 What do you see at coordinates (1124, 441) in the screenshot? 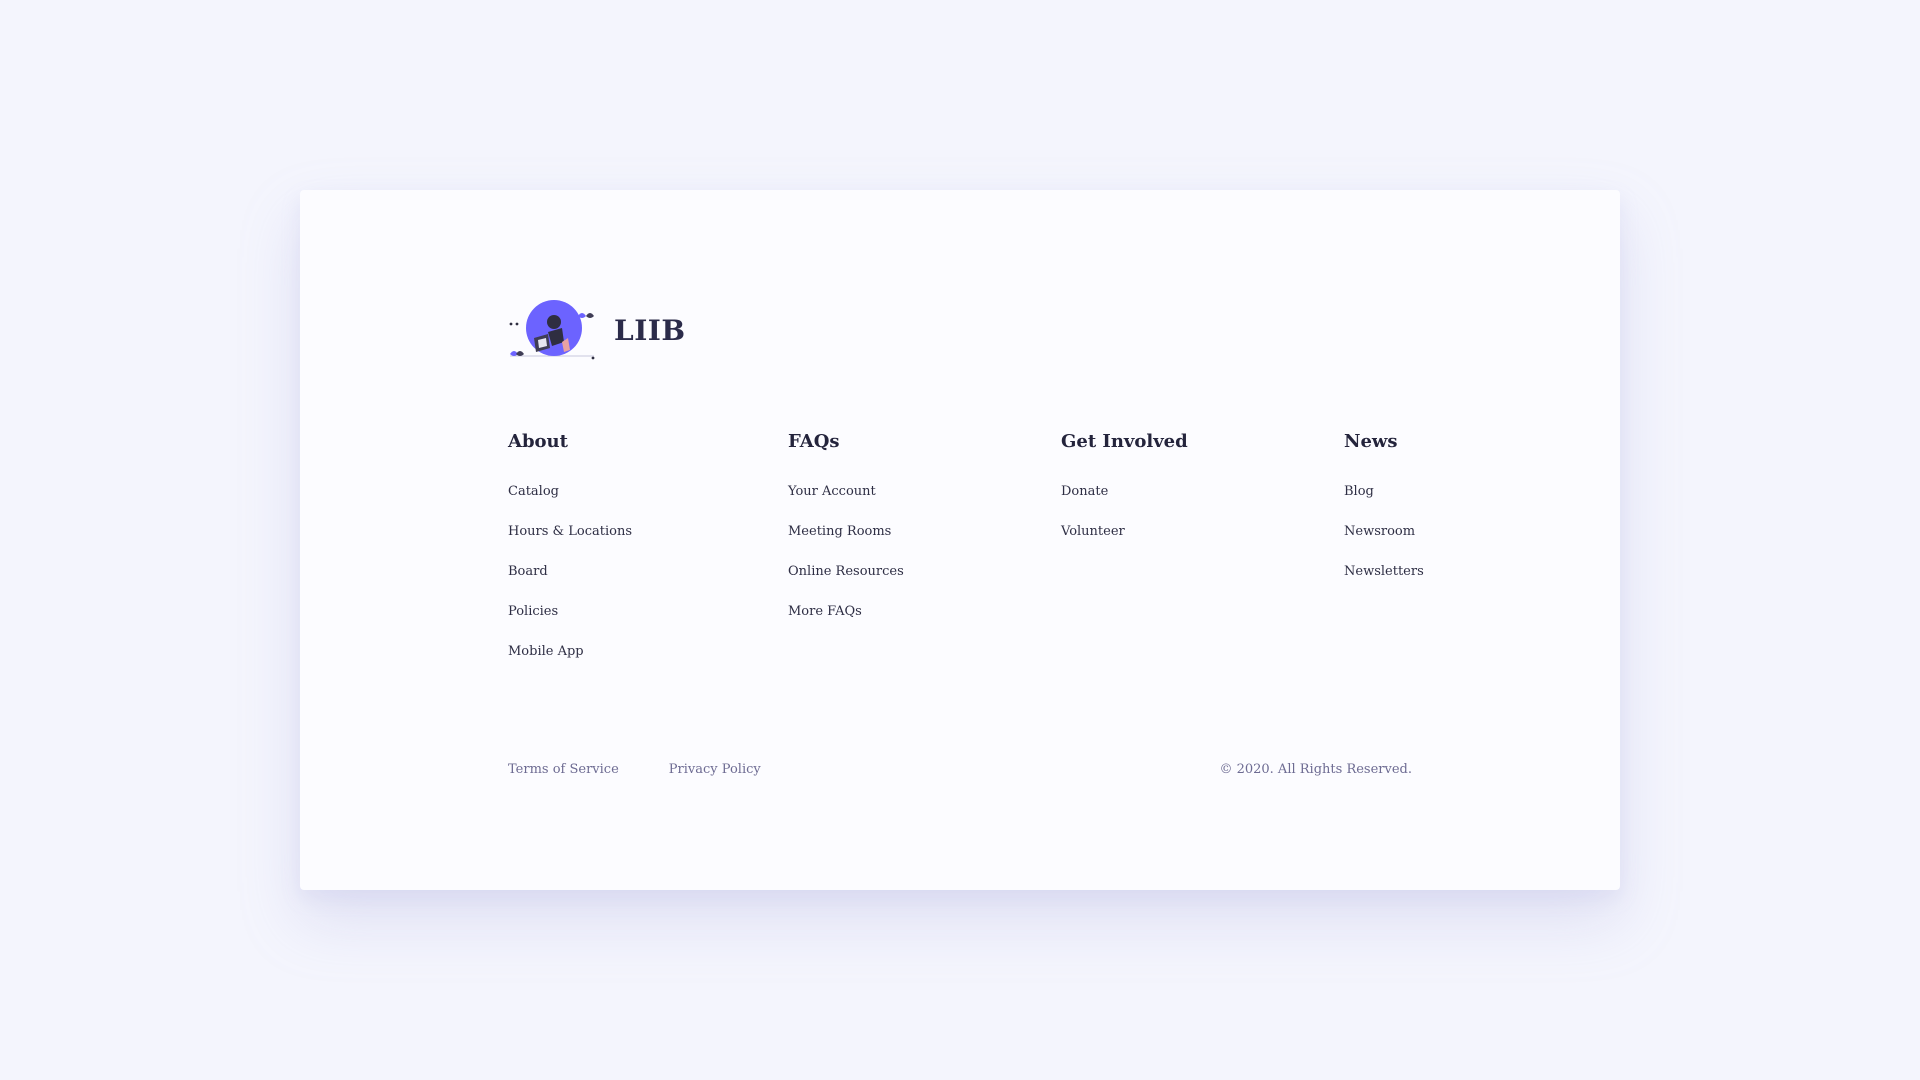
I see `column-heading-get-involved: Get Involved` at bounding box center [1124, 441].